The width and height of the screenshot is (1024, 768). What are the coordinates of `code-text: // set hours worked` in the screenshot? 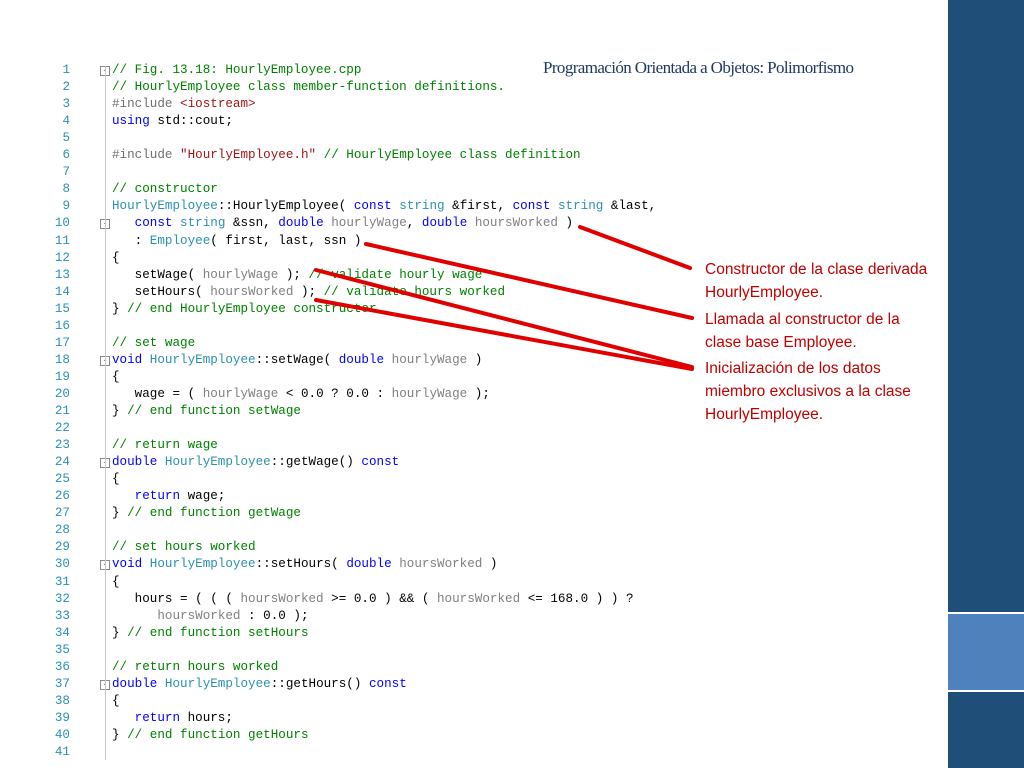 It's located at (184, 547).